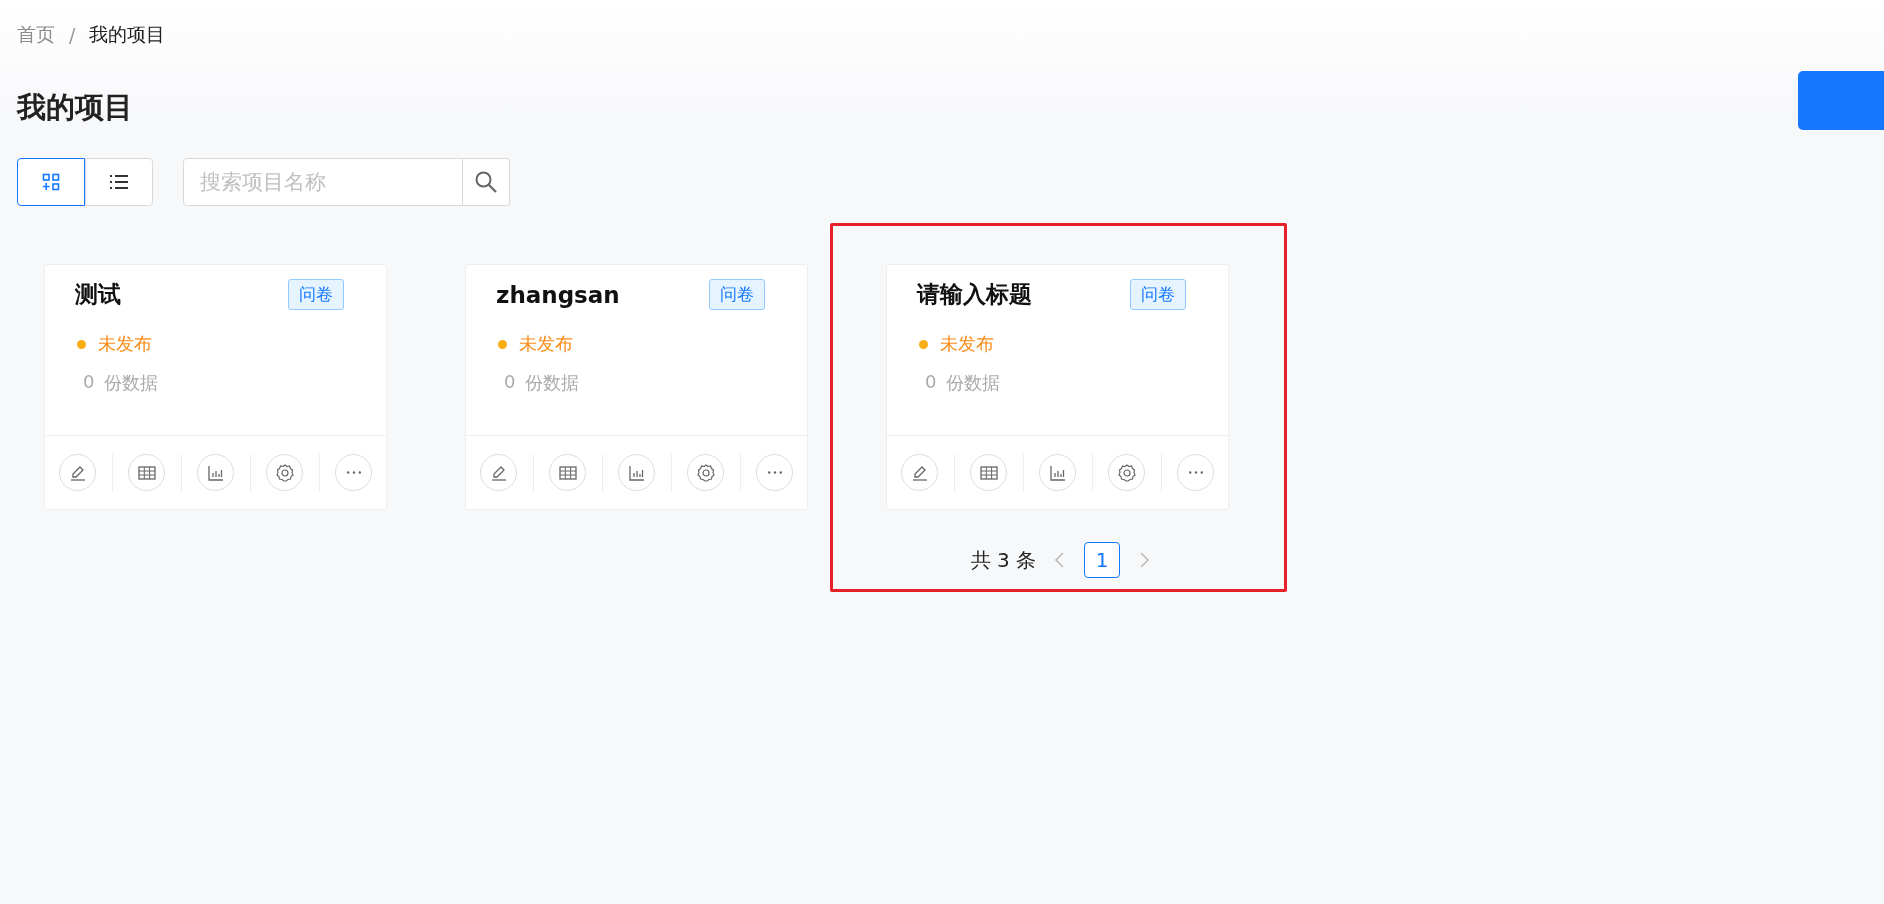 The height and width of the screenshot is (904, 1884). Describe the element at coordinates (558, 294) in the screenshot. I see `project-title: zhangsan` at that location.